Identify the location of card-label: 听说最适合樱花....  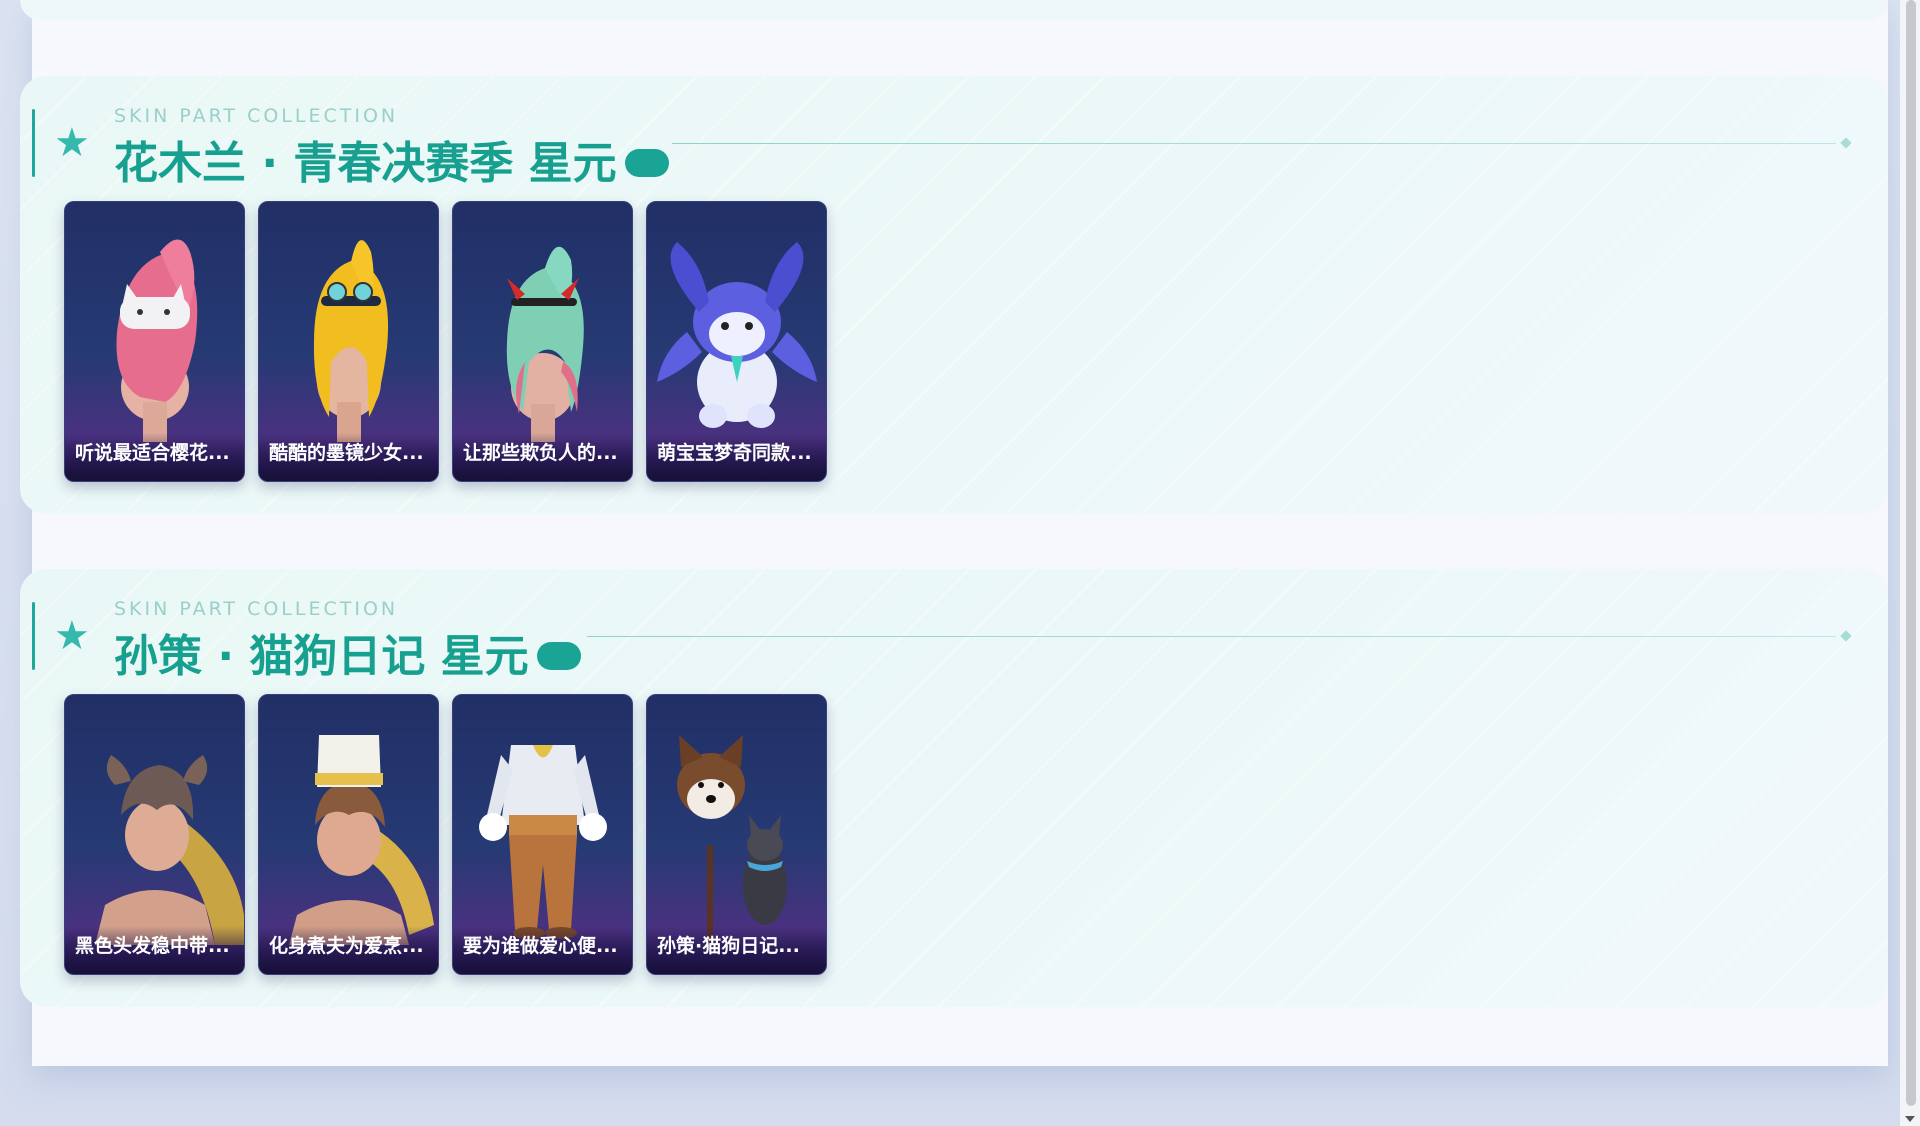
(154, 457).